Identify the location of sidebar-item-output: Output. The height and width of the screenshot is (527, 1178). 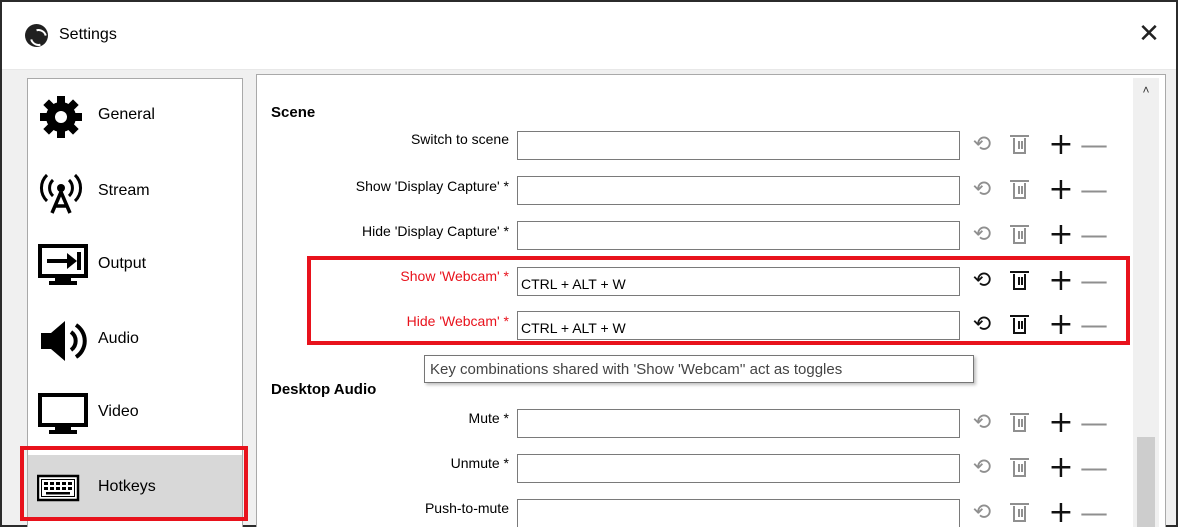
(135, 265).